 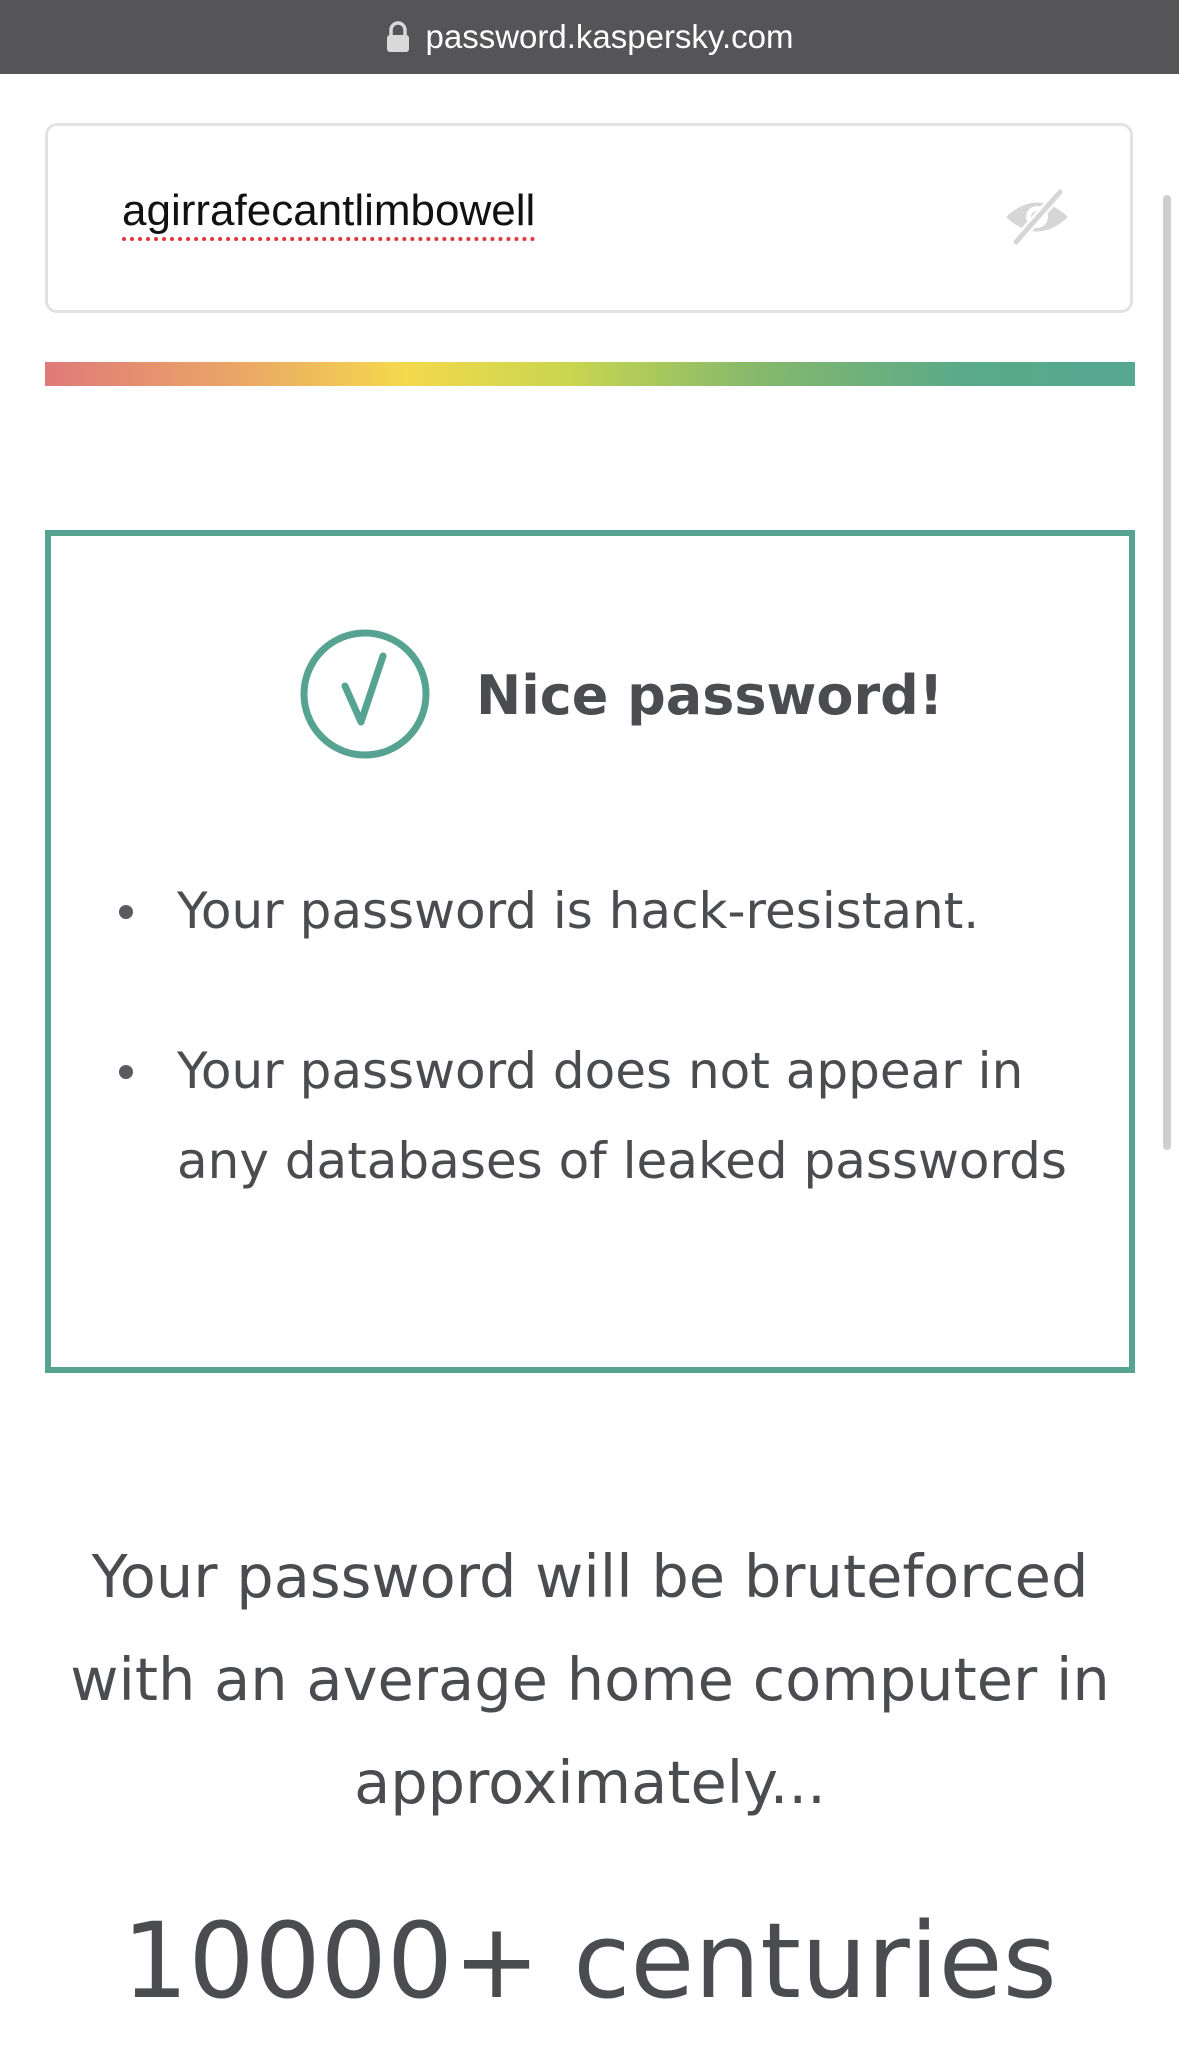 What do you see at coordinates (589, 1961) in the screenshot?
I see `bruteforce-time: 10000+ centuries` at bounding box center [589, 1961].